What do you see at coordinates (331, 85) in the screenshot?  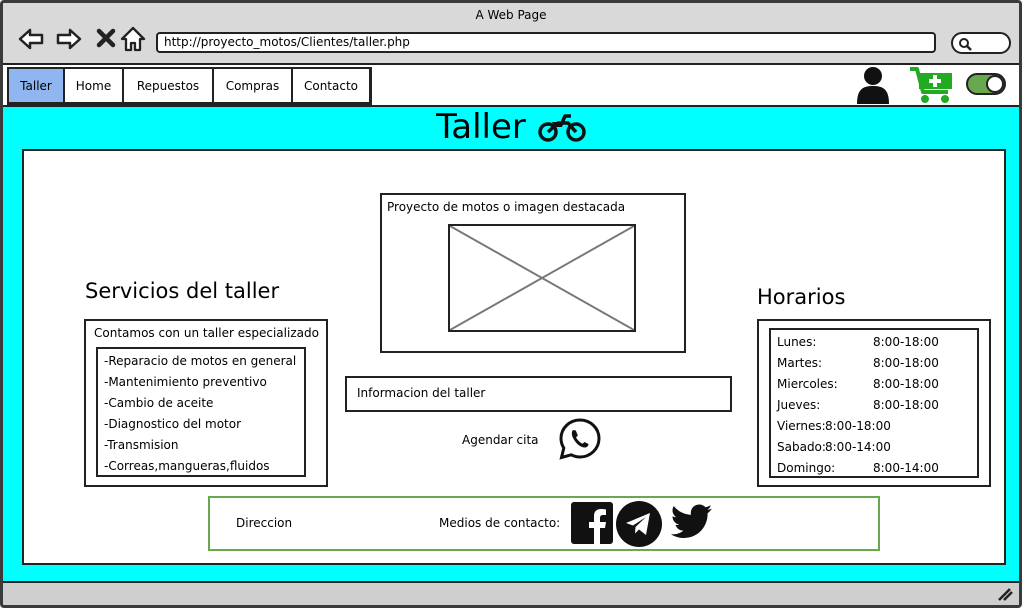 I see `tab-contacto: Contacto` at bounding box center [331, 85].